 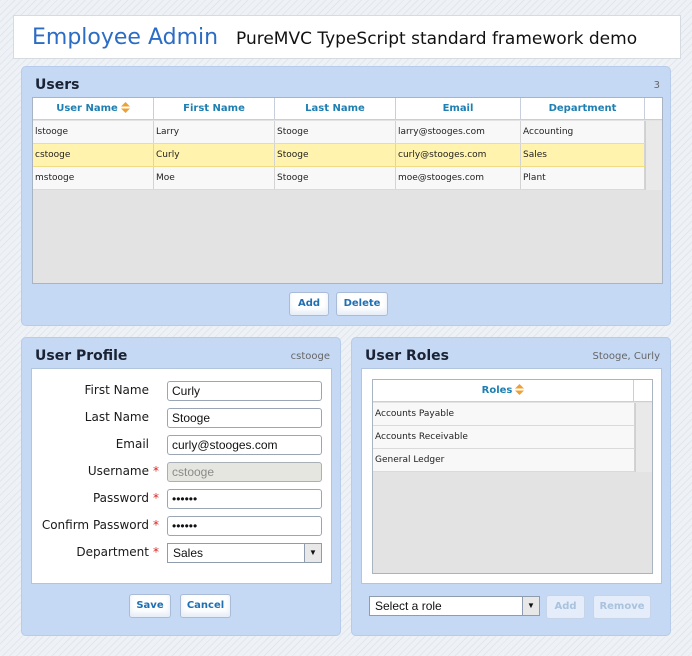 I want to click on cancel-button: Cancel, so click(x=205, y=606).